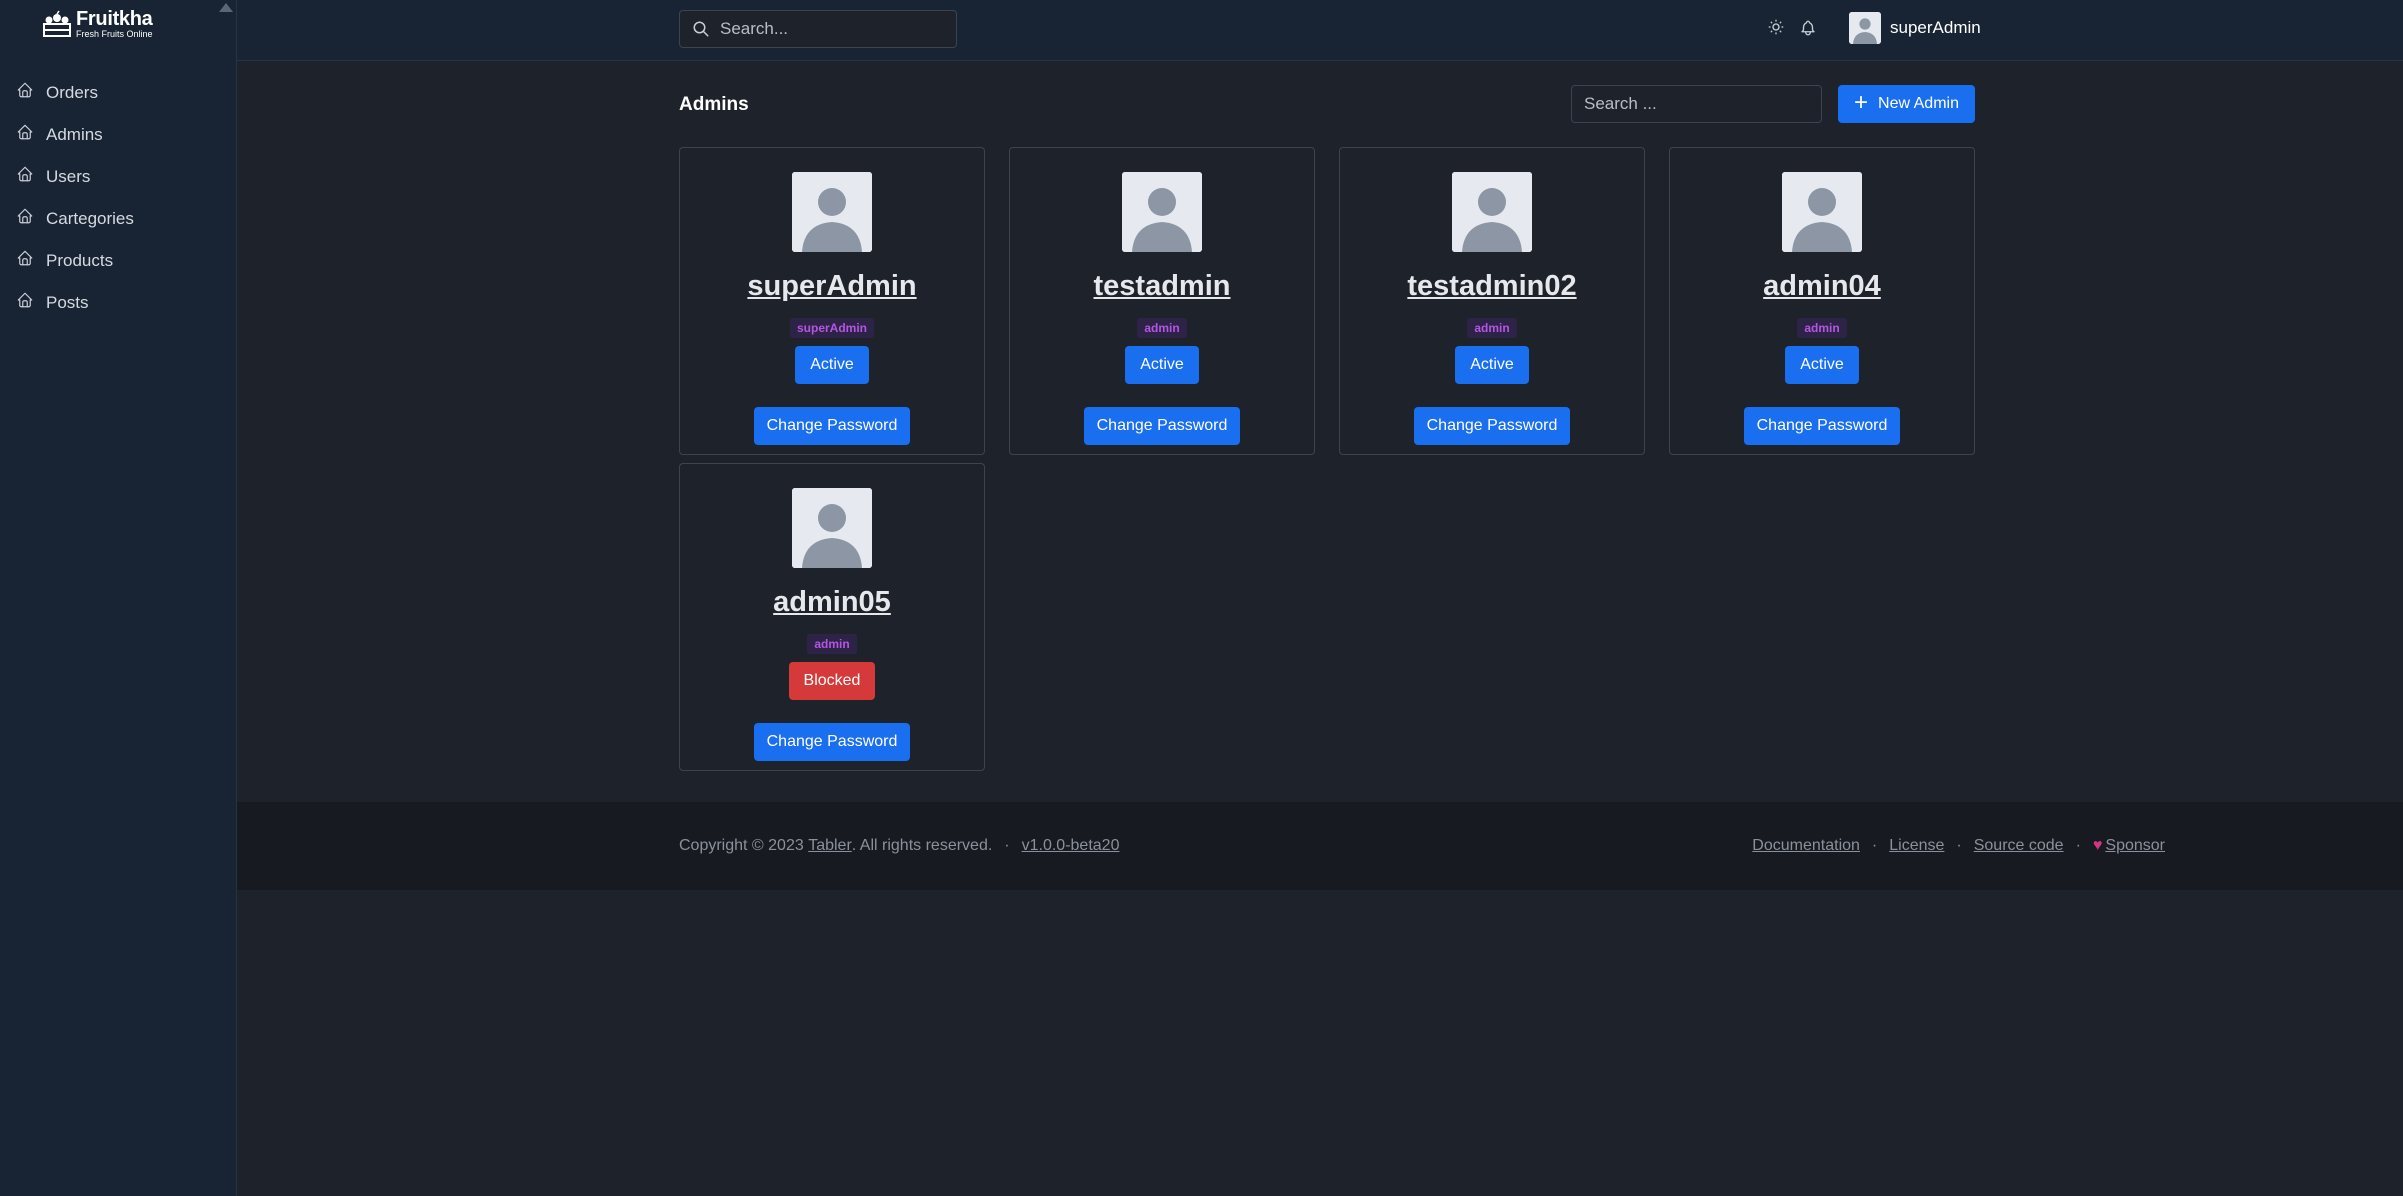 This screenshot has width=2403, height=1196. Describe the element at coordinates (118, 177) in the screenshot. I see `sidebar-item-users: Users` at that location.